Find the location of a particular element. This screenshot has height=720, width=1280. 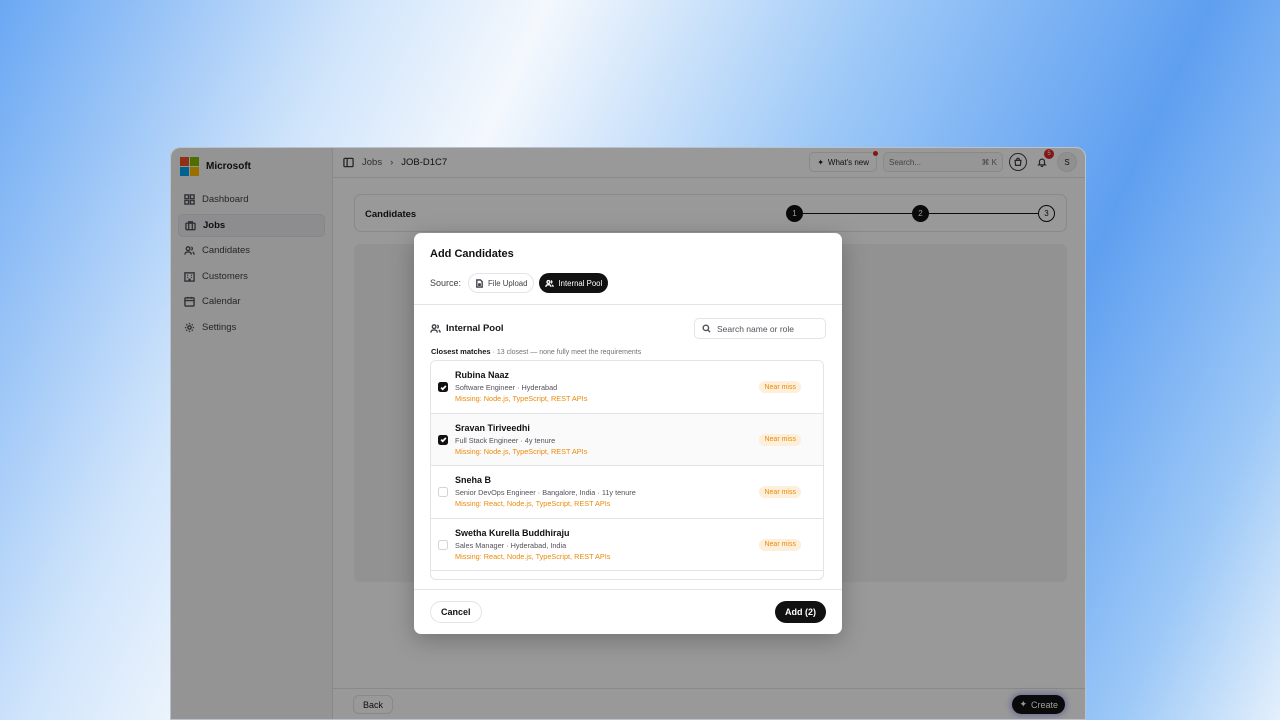

candidate-name: Sneha B is located at coordinates (473, 480).